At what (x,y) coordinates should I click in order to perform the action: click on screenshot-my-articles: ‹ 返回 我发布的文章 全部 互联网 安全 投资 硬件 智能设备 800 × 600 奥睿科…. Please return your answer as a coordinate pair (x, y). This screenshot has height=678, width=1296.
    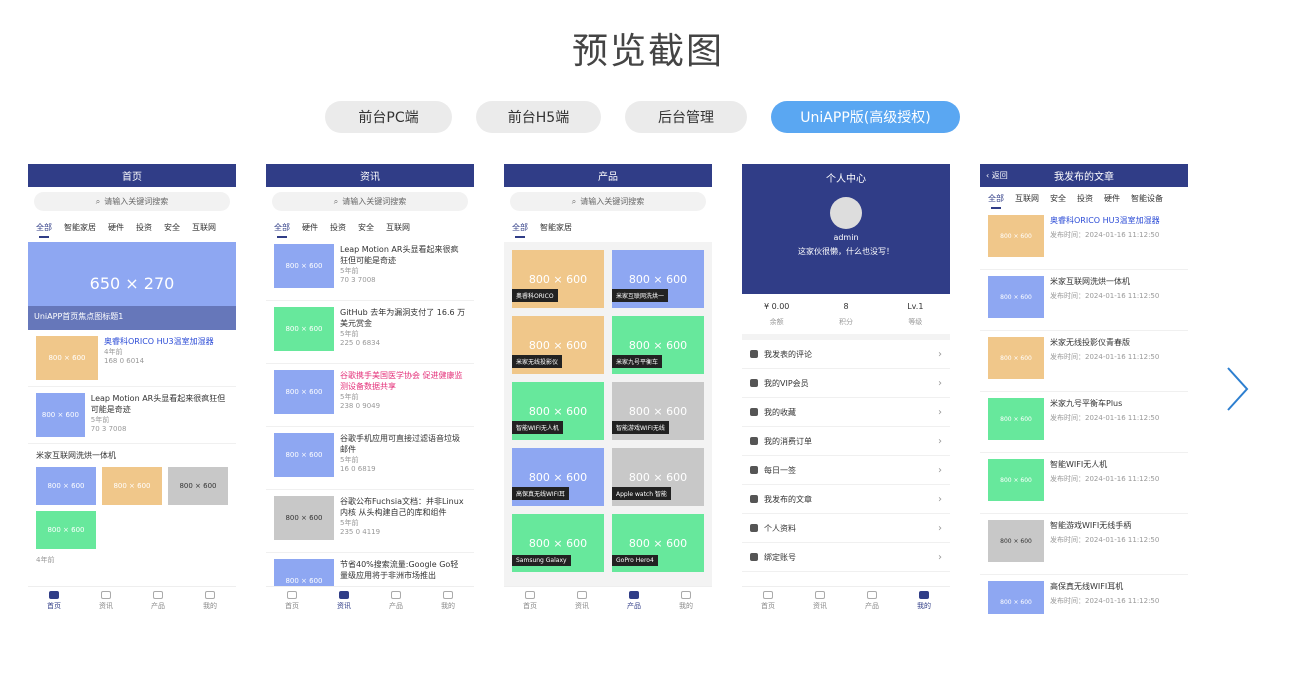
    Looking at the image, I should click on (1084, 389).